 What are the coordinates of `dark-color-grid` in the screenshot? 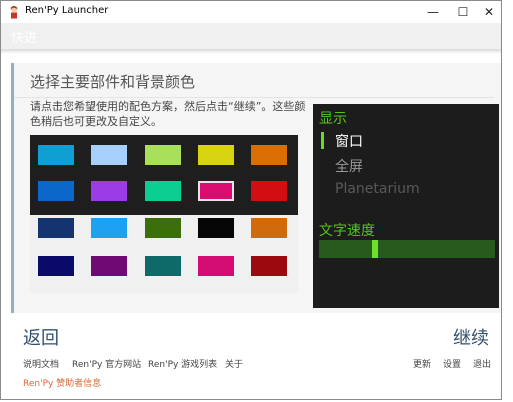 It's located at (164, 175).